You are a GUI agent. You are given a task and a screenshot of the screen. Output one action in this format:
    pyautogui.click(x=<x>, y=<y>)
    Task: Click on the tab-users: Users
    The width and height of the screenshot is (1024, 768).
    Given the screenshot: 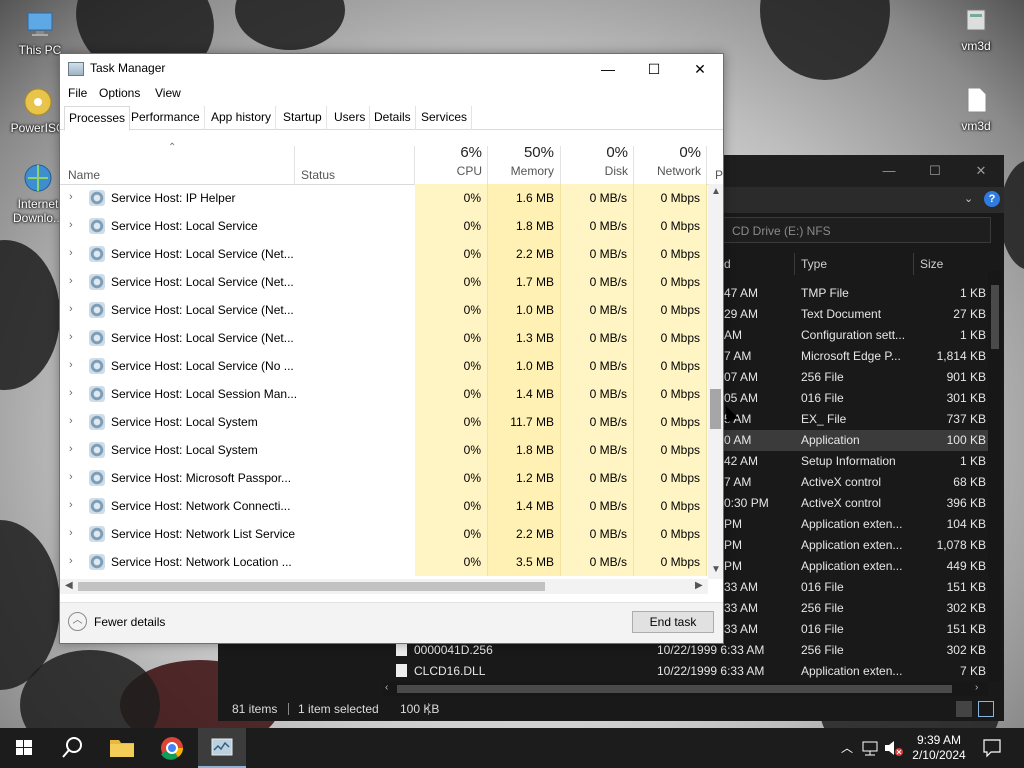 What is the action you would take?
    pyautogui.click(x=350, y=118)
    